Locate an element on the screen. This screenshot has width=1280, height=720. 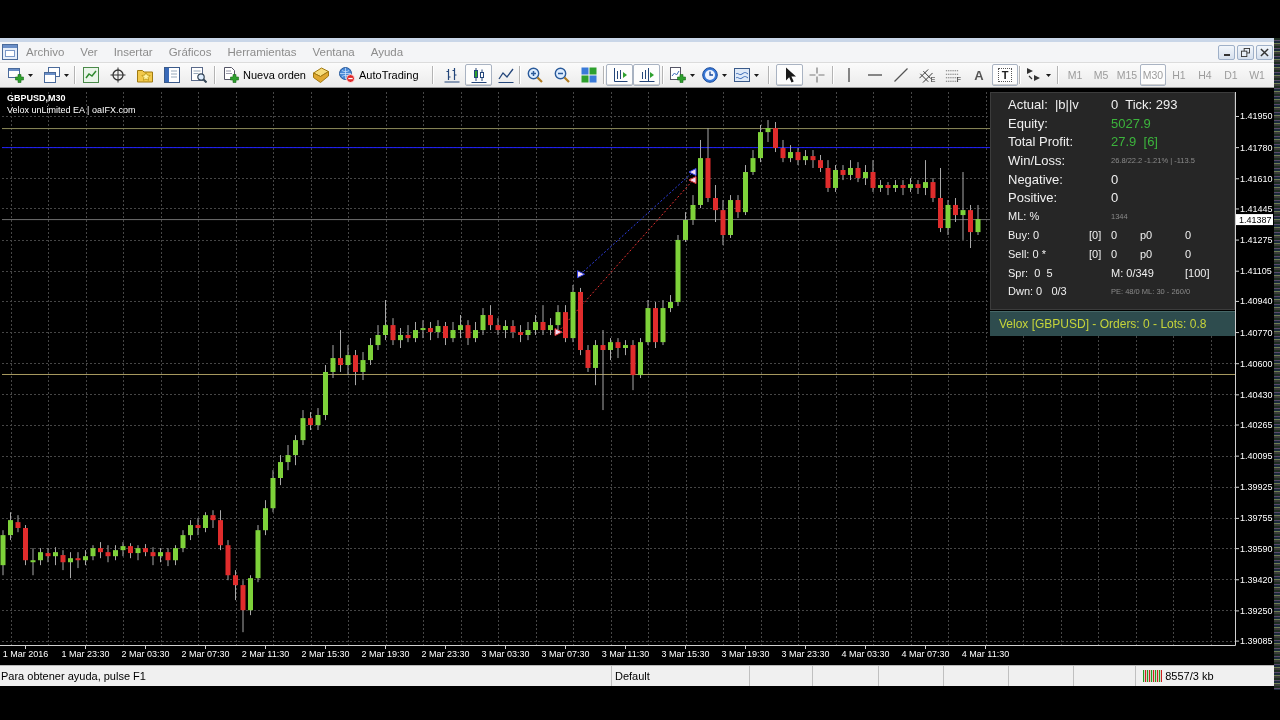
period-button: H1 is located at coordinates (1179, 75).